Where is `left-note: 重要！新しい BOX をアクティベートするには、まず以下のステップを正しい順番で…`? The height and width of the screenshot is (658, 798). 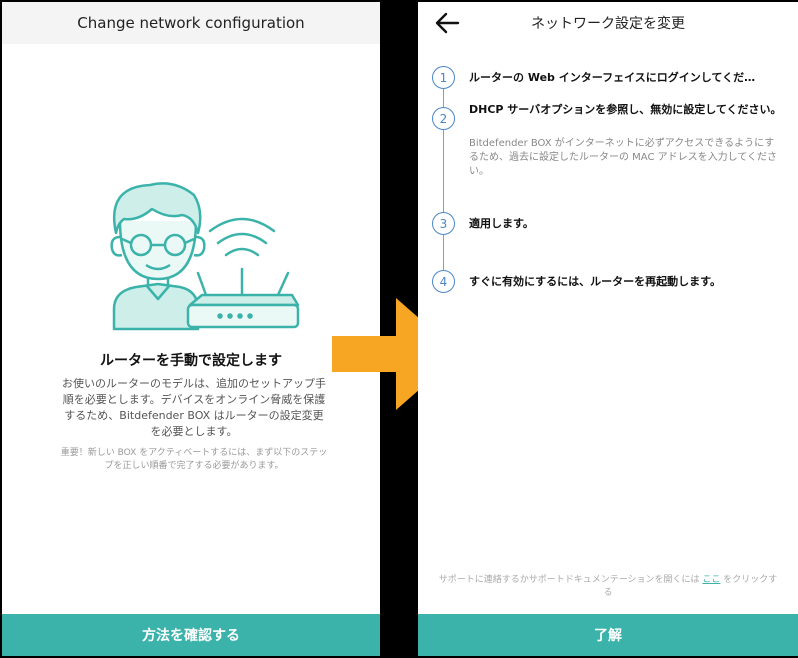 left-note: 重要！新しい BOX をアクティベートするには、まず以下のステップを正しい順番で… is located at coordinates (194, 459).